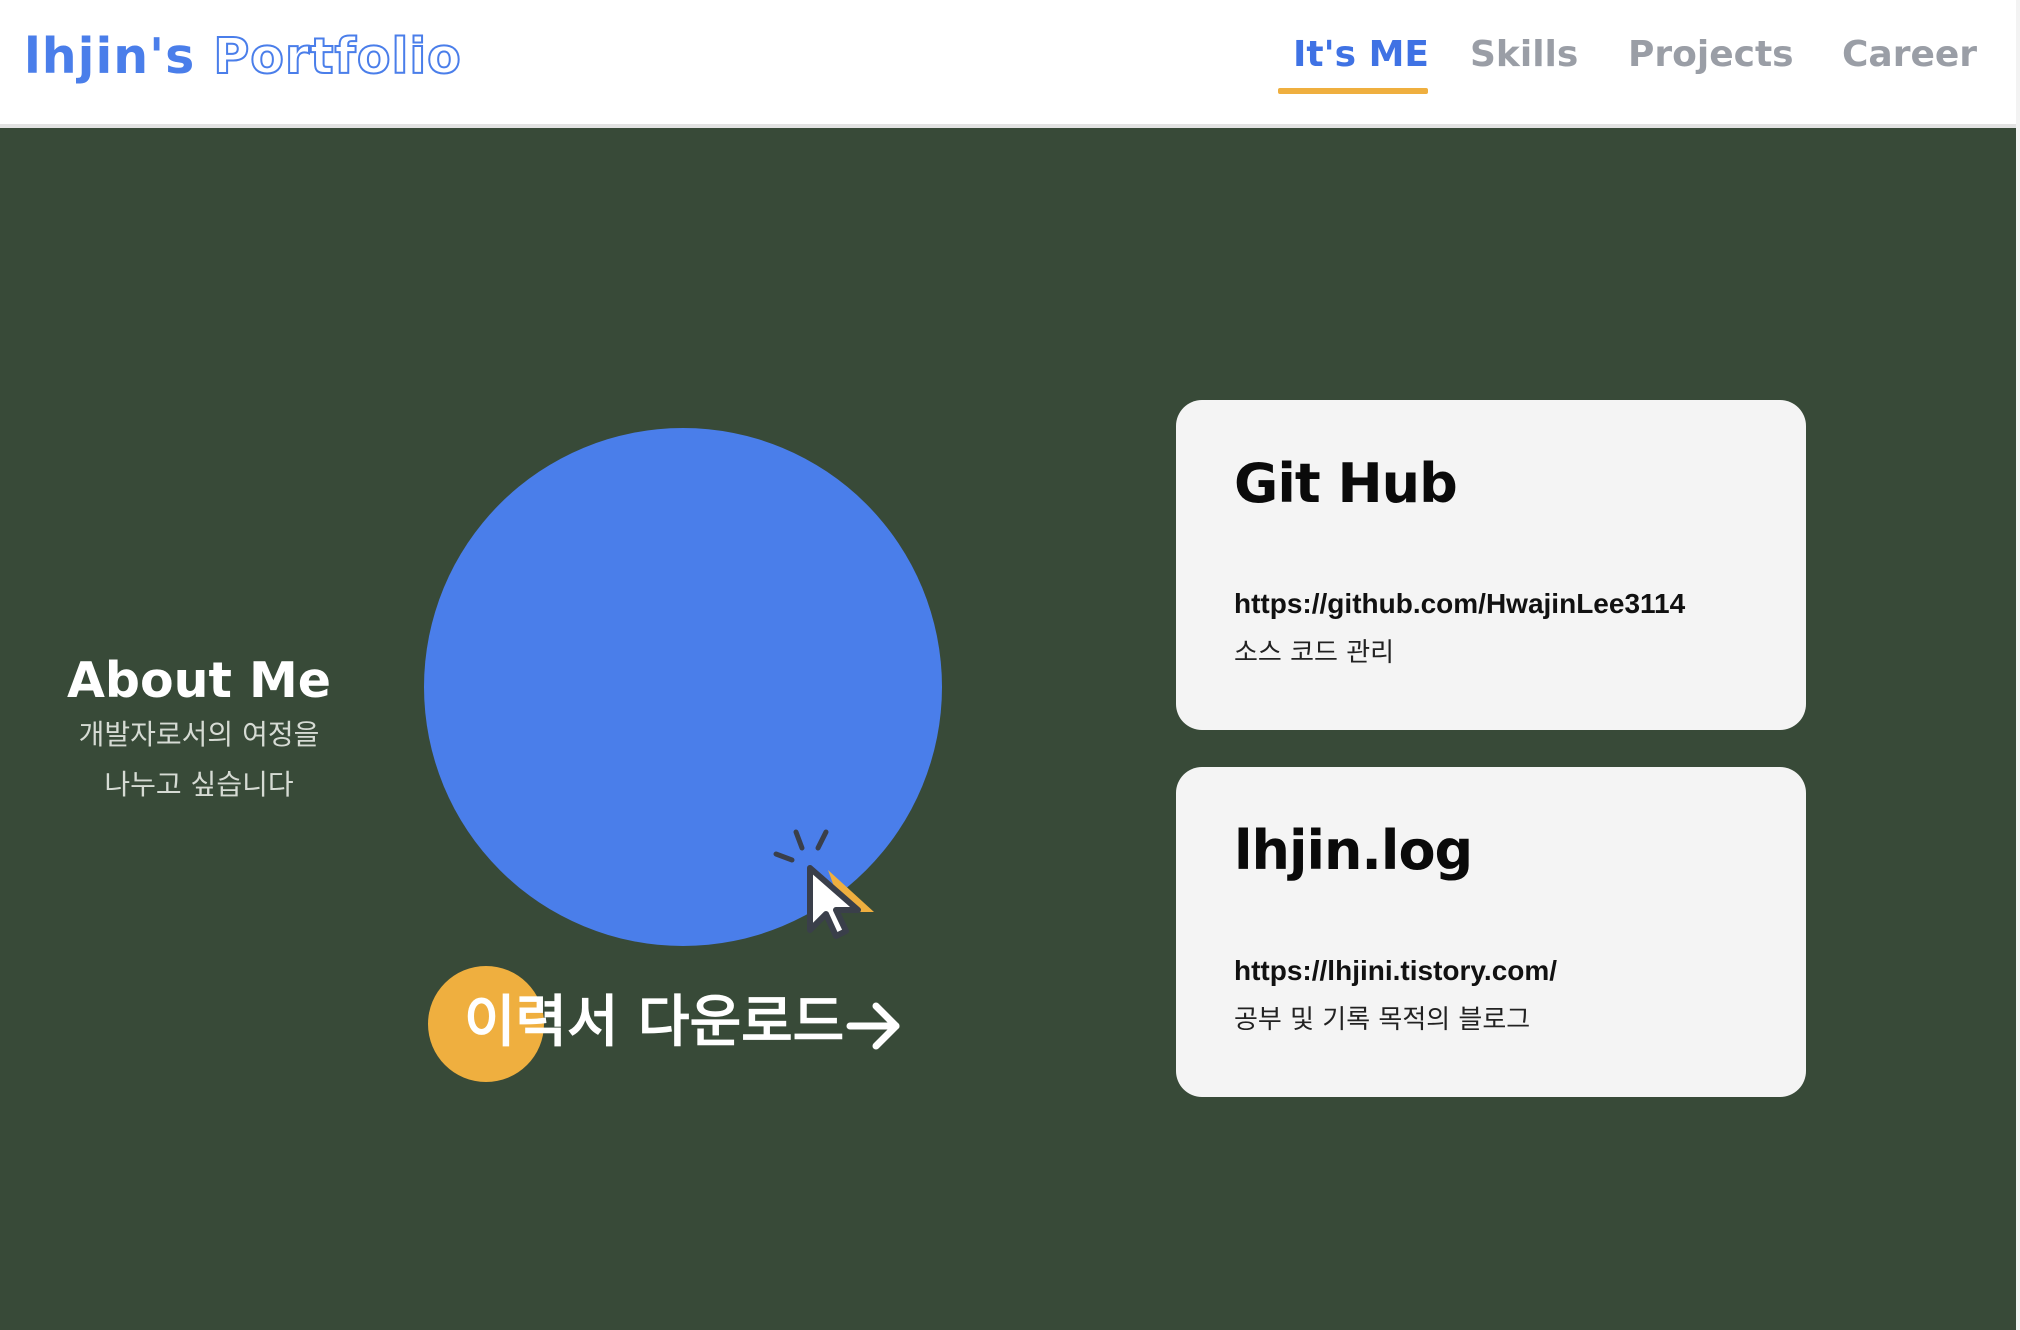 The height and width of the screenshot is (1330, 2020). Describe the element at coordinates (337, 56) in the screenshot. I see `logo-outline-text: Portfolio` at that location.